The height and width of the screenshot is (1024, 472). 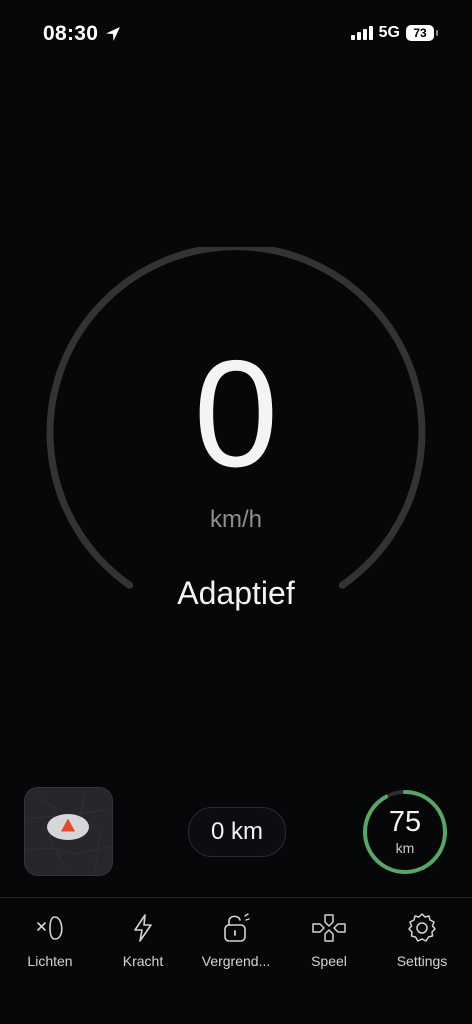 I want to click on speed-unit: km/h, so click(x=235, y=519).